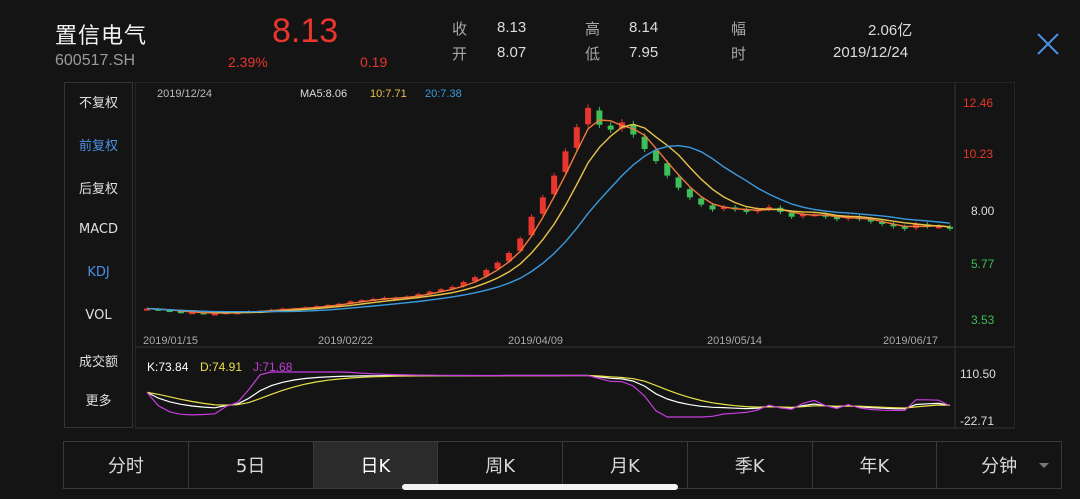 This screenshot has height=499, width=1080. I want to click on kdj-lines, so click(548, 394).